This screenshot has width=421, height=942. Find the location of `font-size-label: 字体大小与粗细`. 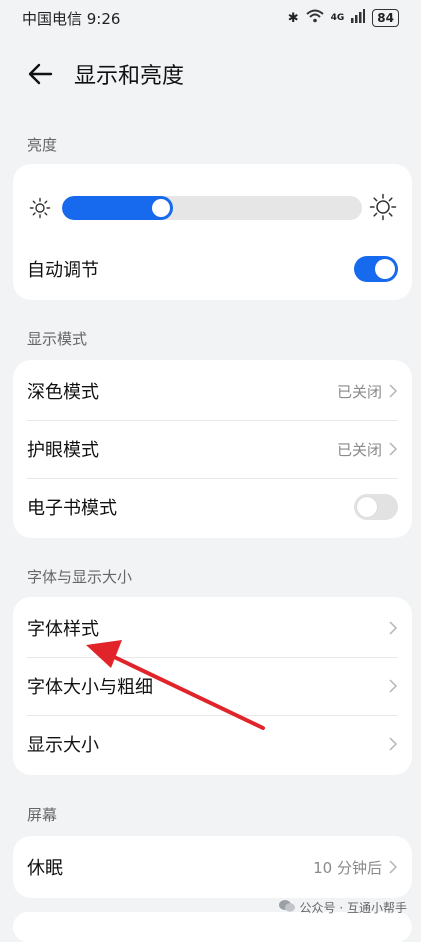

font-size-label: 字体大小与粗细 is located at coordinates (90, 687).